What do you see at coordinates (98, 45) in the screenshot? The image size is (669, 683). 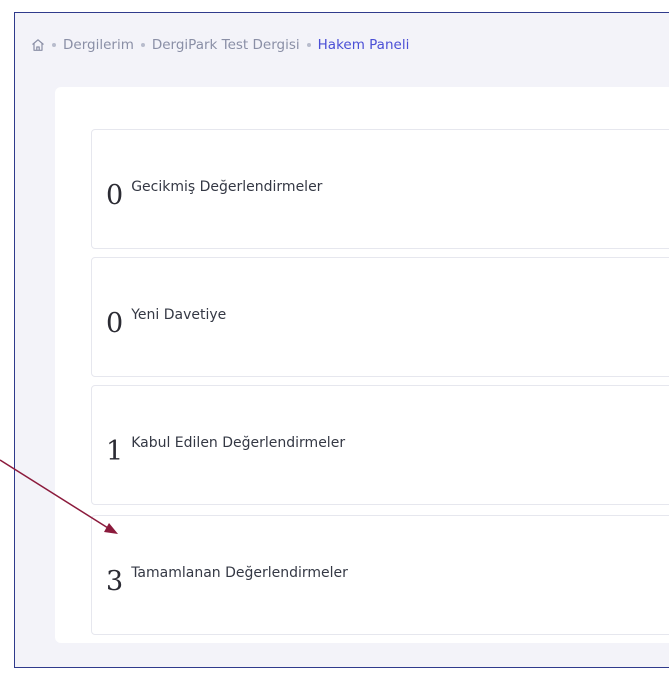 I see `breadcrumb-dergilerim: Dergilerim` at bounding box center [98, 45].